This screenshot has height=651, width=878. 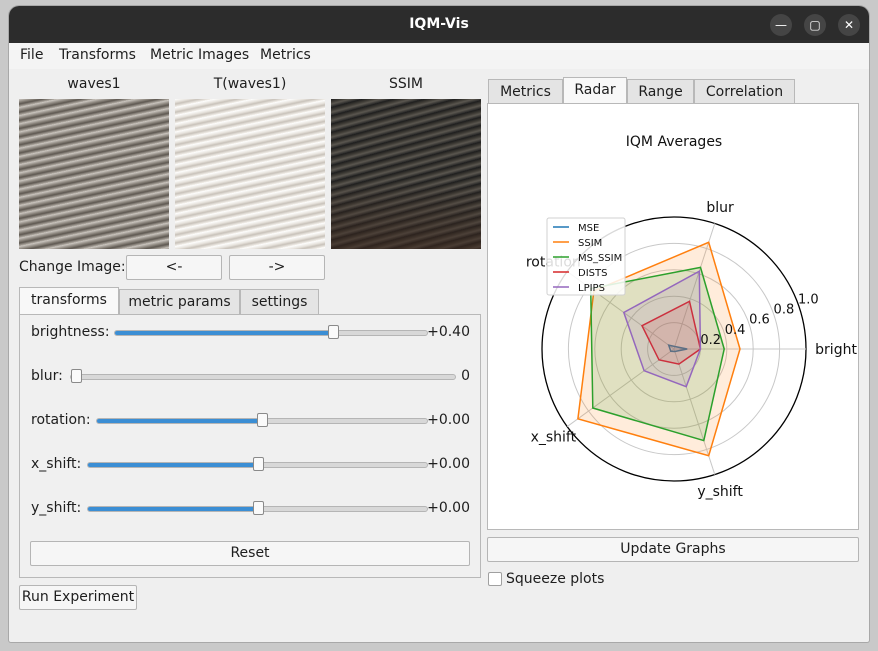 I want to click on legend-entry-lpips: LPIPS, so click(x=591, y=288).